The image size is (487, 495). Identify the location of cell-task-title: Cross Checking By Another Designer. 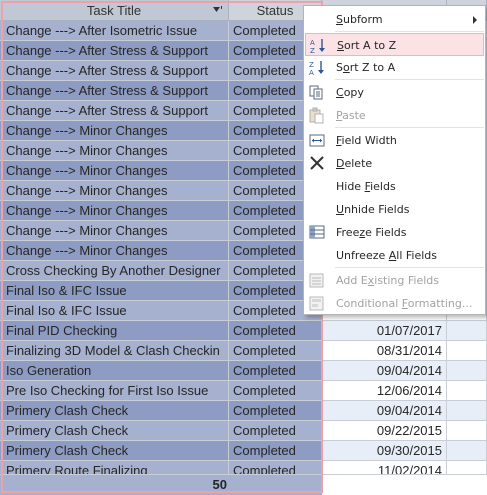
(114, 271).